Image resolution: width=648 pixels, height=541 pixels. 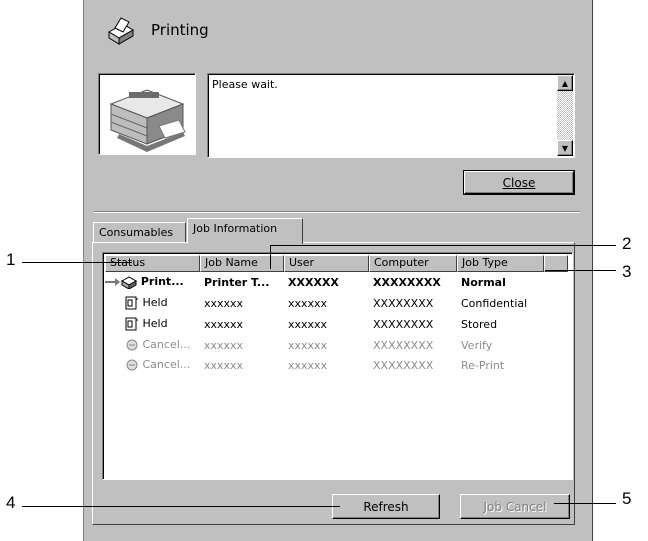 What do you see at coordinates (270, 257) in the screenshot?
I see `callout-2-leader` at bounding box center [270, 257].